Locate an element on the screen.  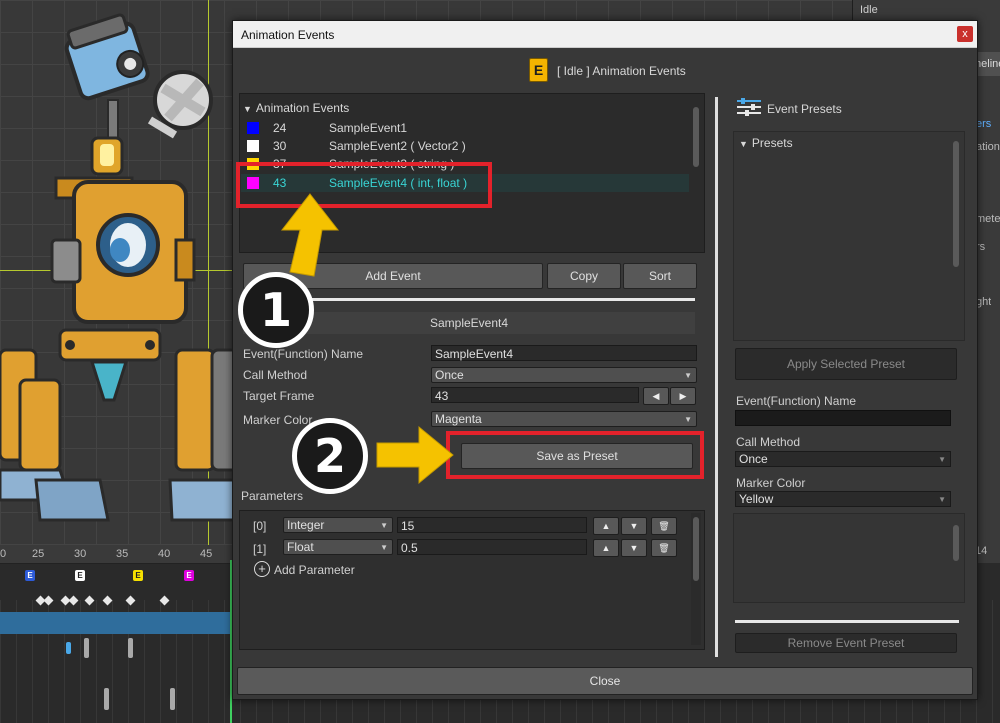
preset-parameters-scrollbar is located at coordinates (956, 557).